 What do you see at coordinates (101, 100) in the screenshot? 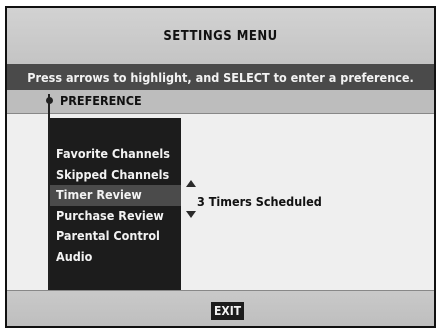
I see `section-title: PREFERENCE` at bounding box center [101, 100].